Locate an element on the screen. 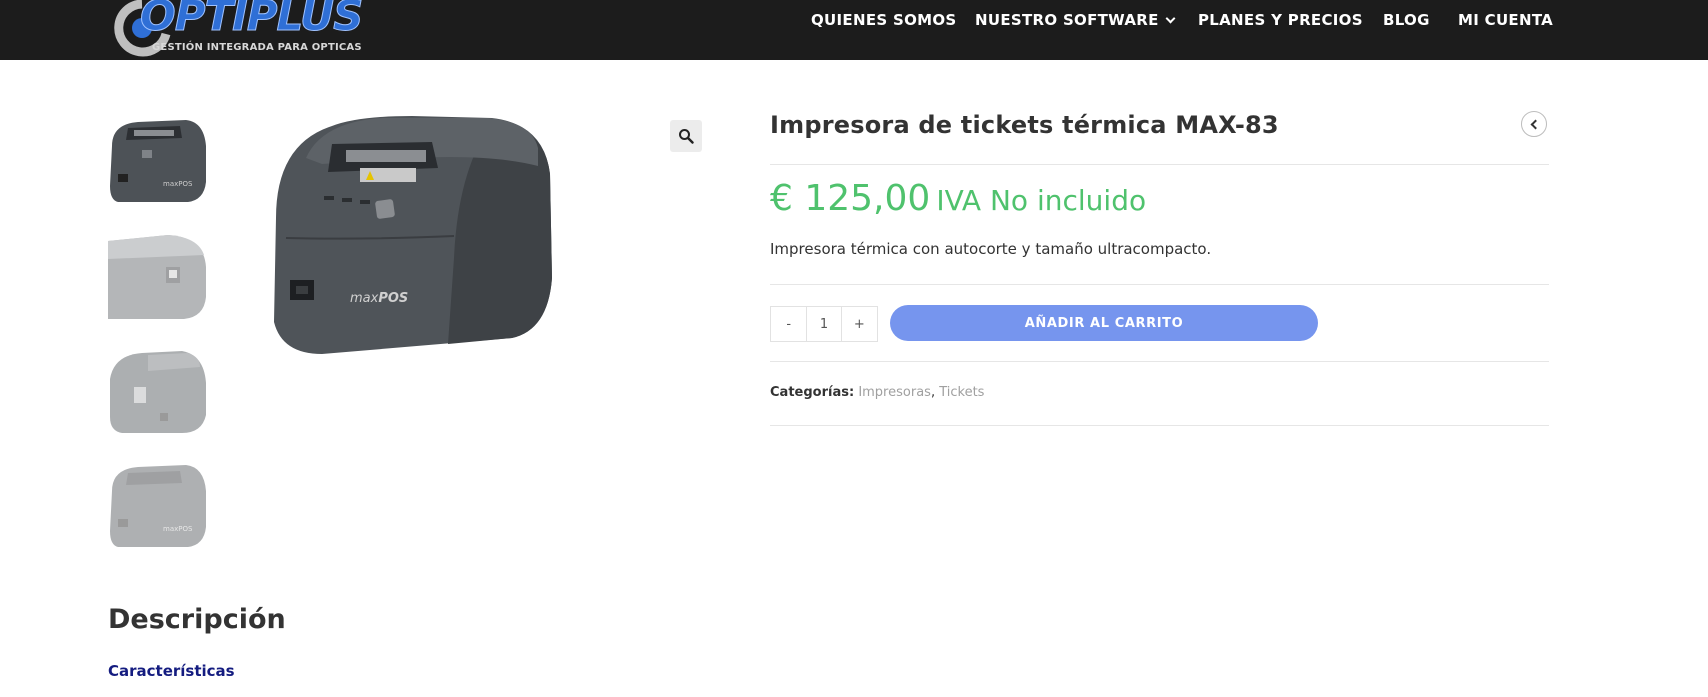  back-button is located at coordinates (1534, 124).